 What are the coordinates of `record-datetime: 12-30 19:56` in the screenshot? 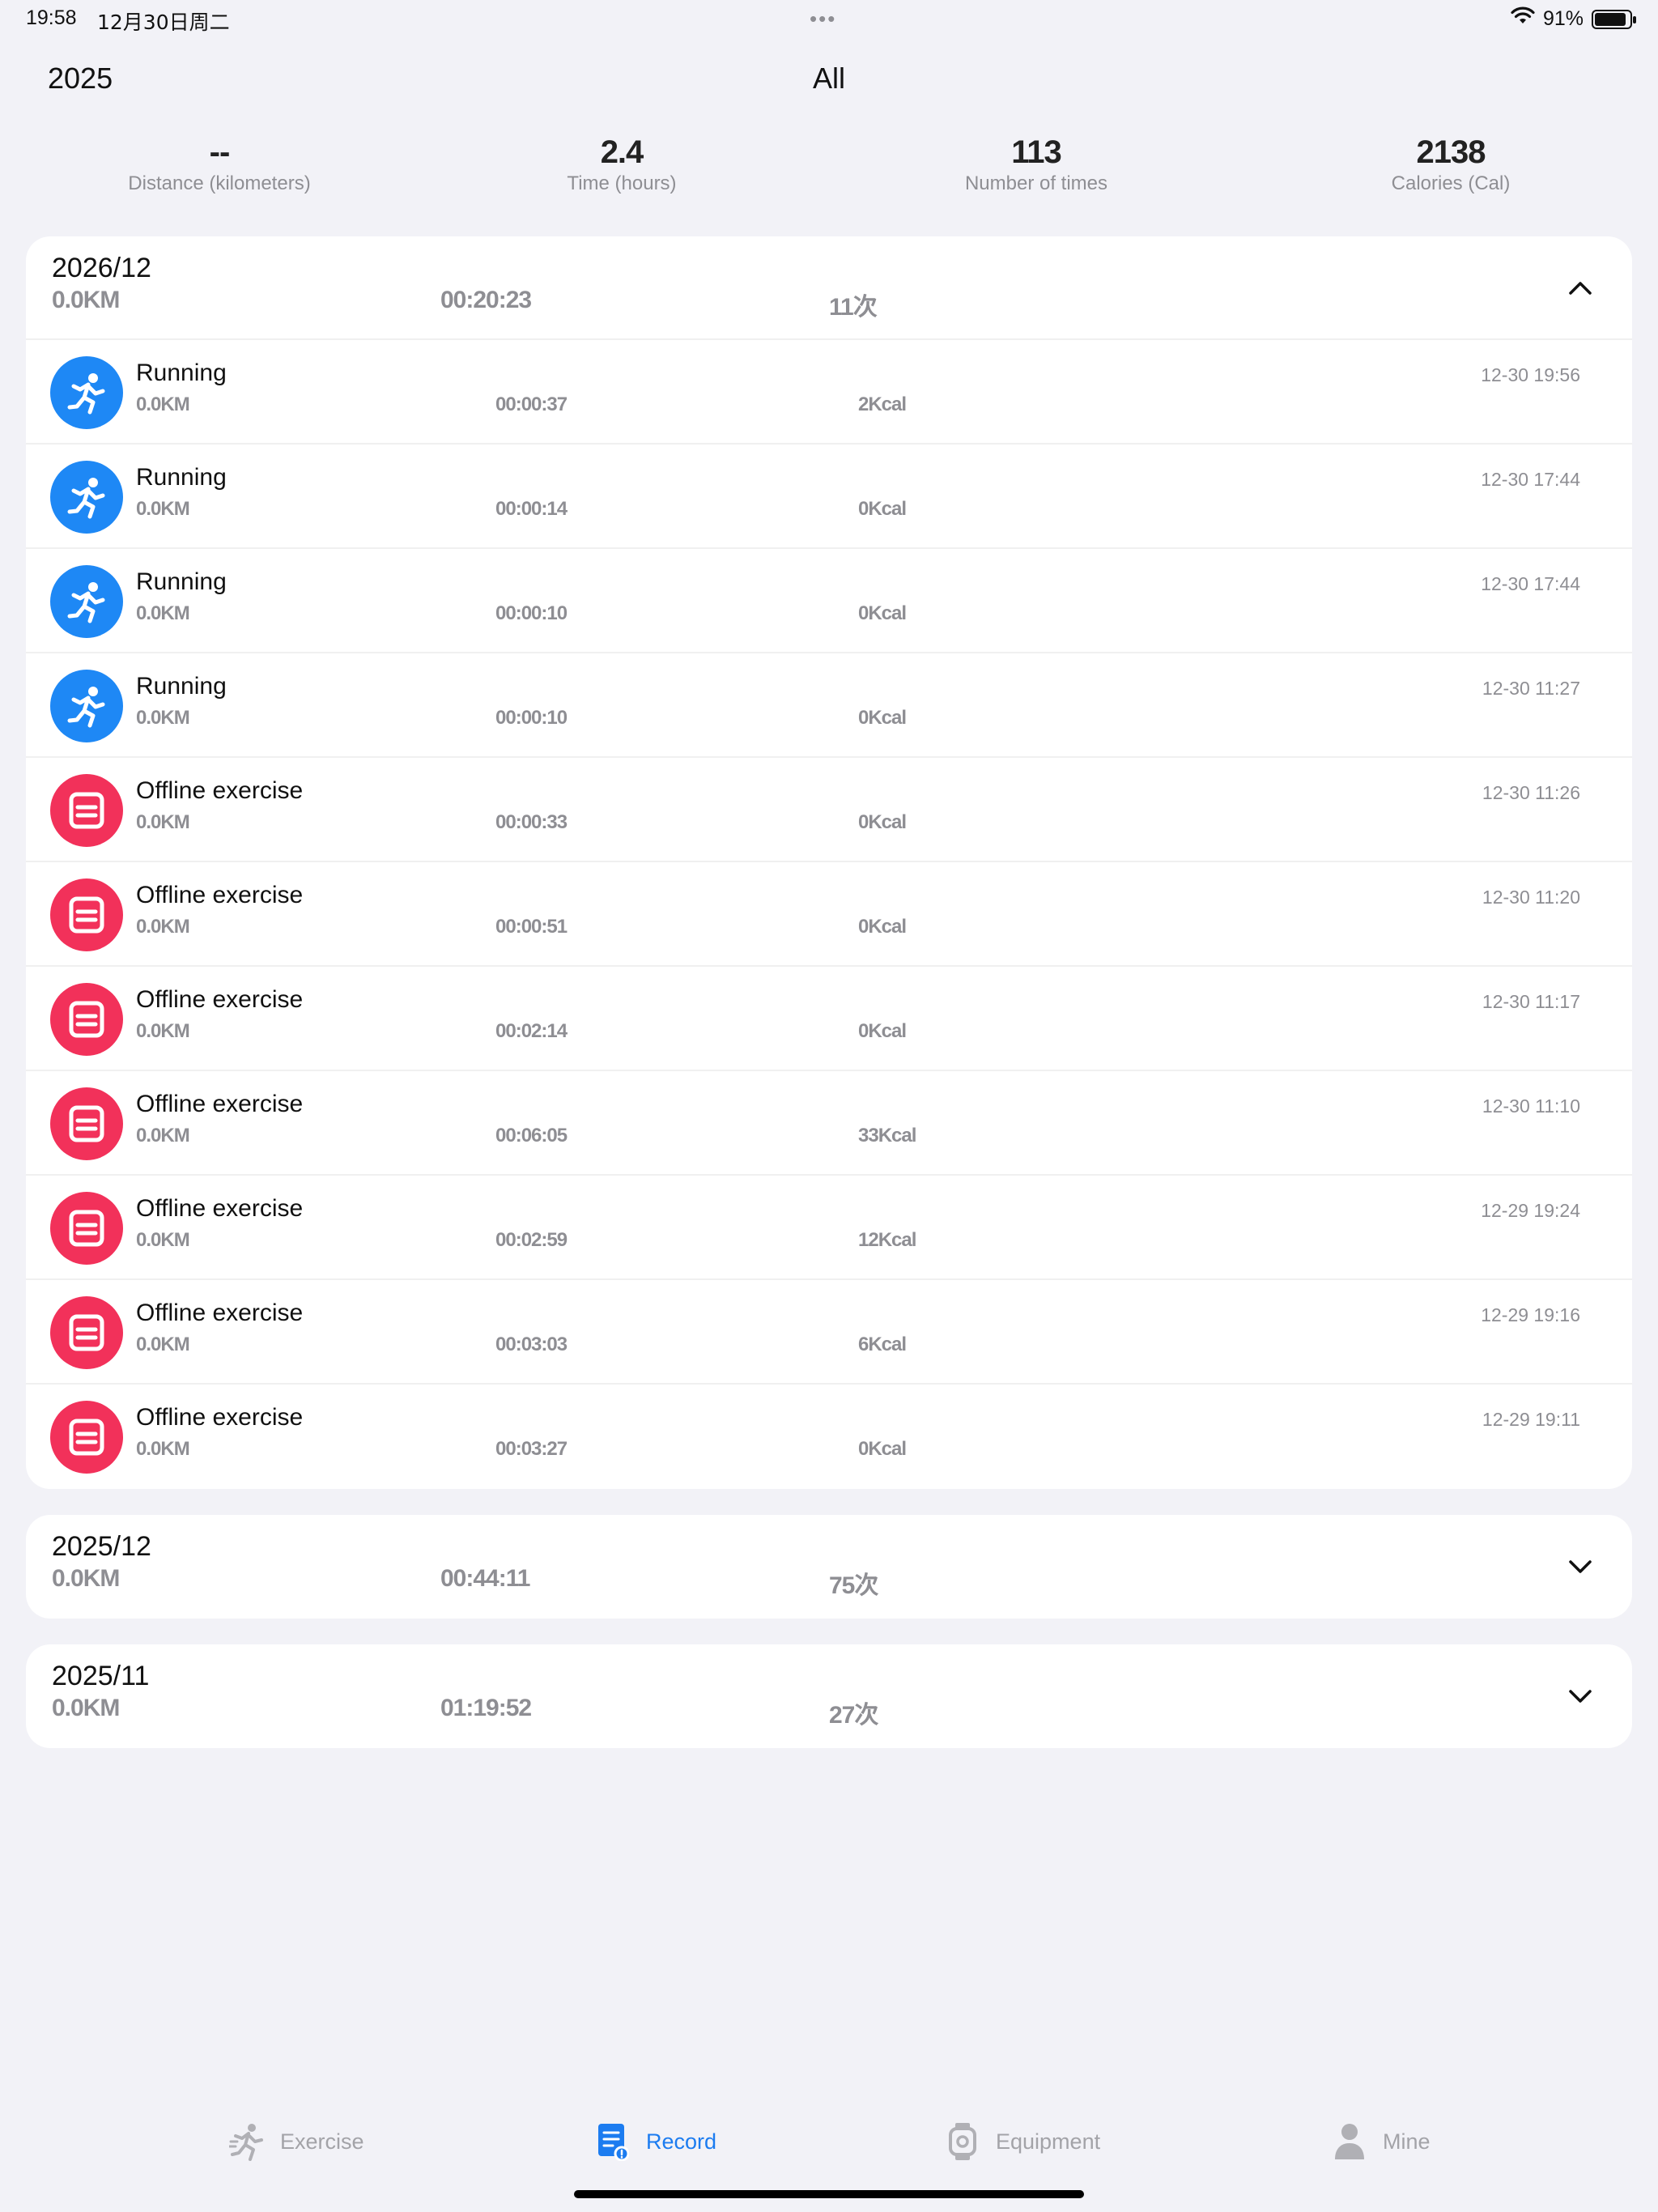 It's located at (1530, 375).